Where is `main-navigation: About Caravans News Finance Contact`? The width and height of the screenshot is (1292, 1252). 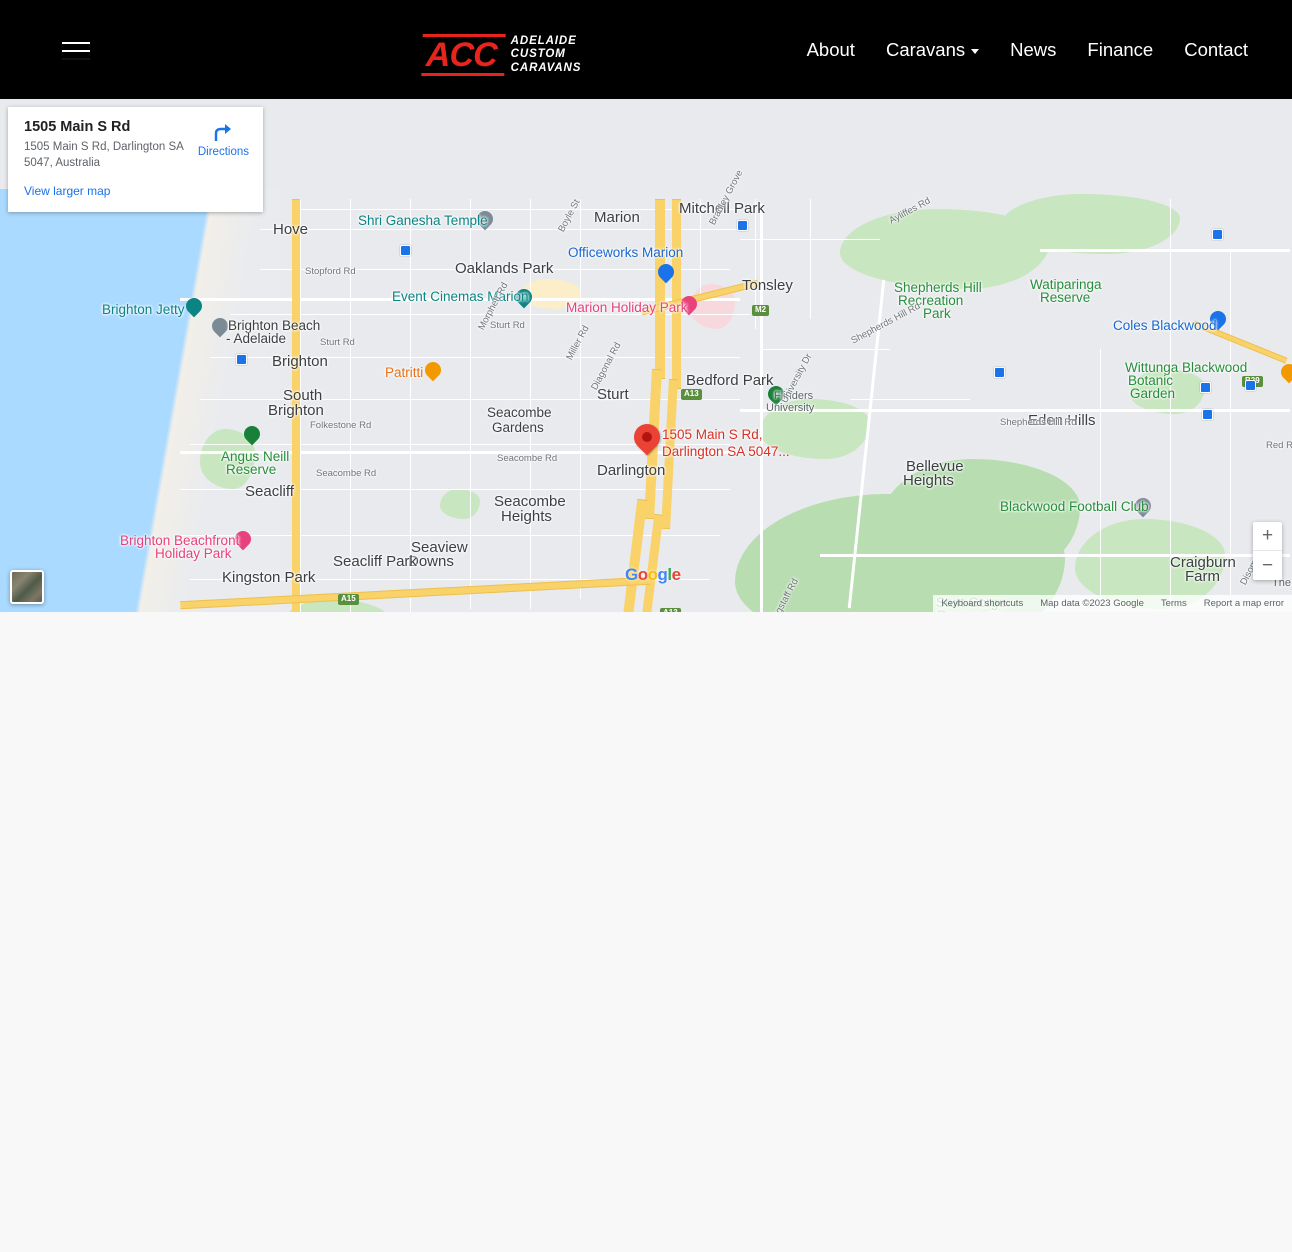 main-navigation: About Caravans News Finance Contact is located at coordinates (1027, 49).